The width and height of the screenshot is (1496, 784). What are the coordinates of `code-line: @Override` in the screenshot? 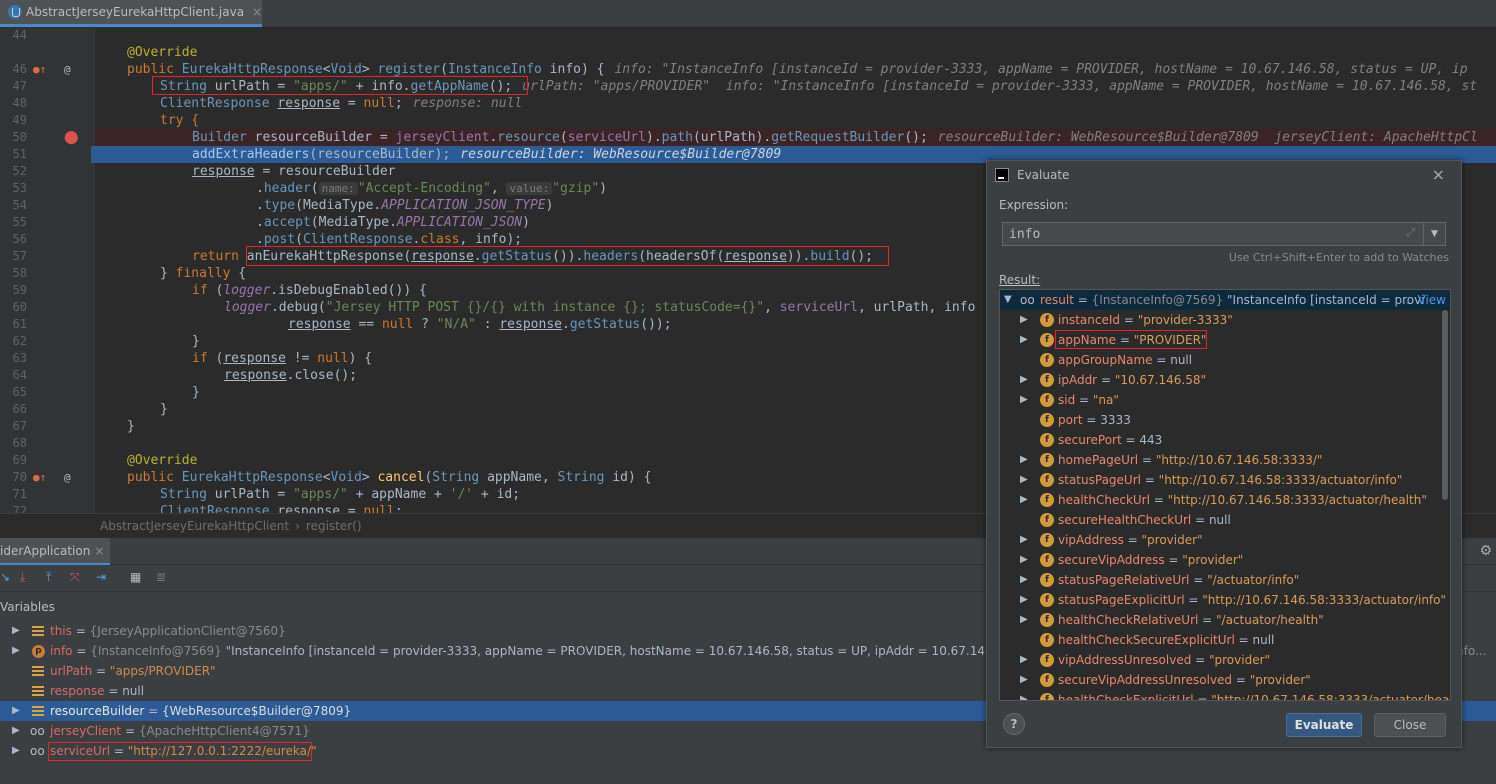 It's located at (795, 52).